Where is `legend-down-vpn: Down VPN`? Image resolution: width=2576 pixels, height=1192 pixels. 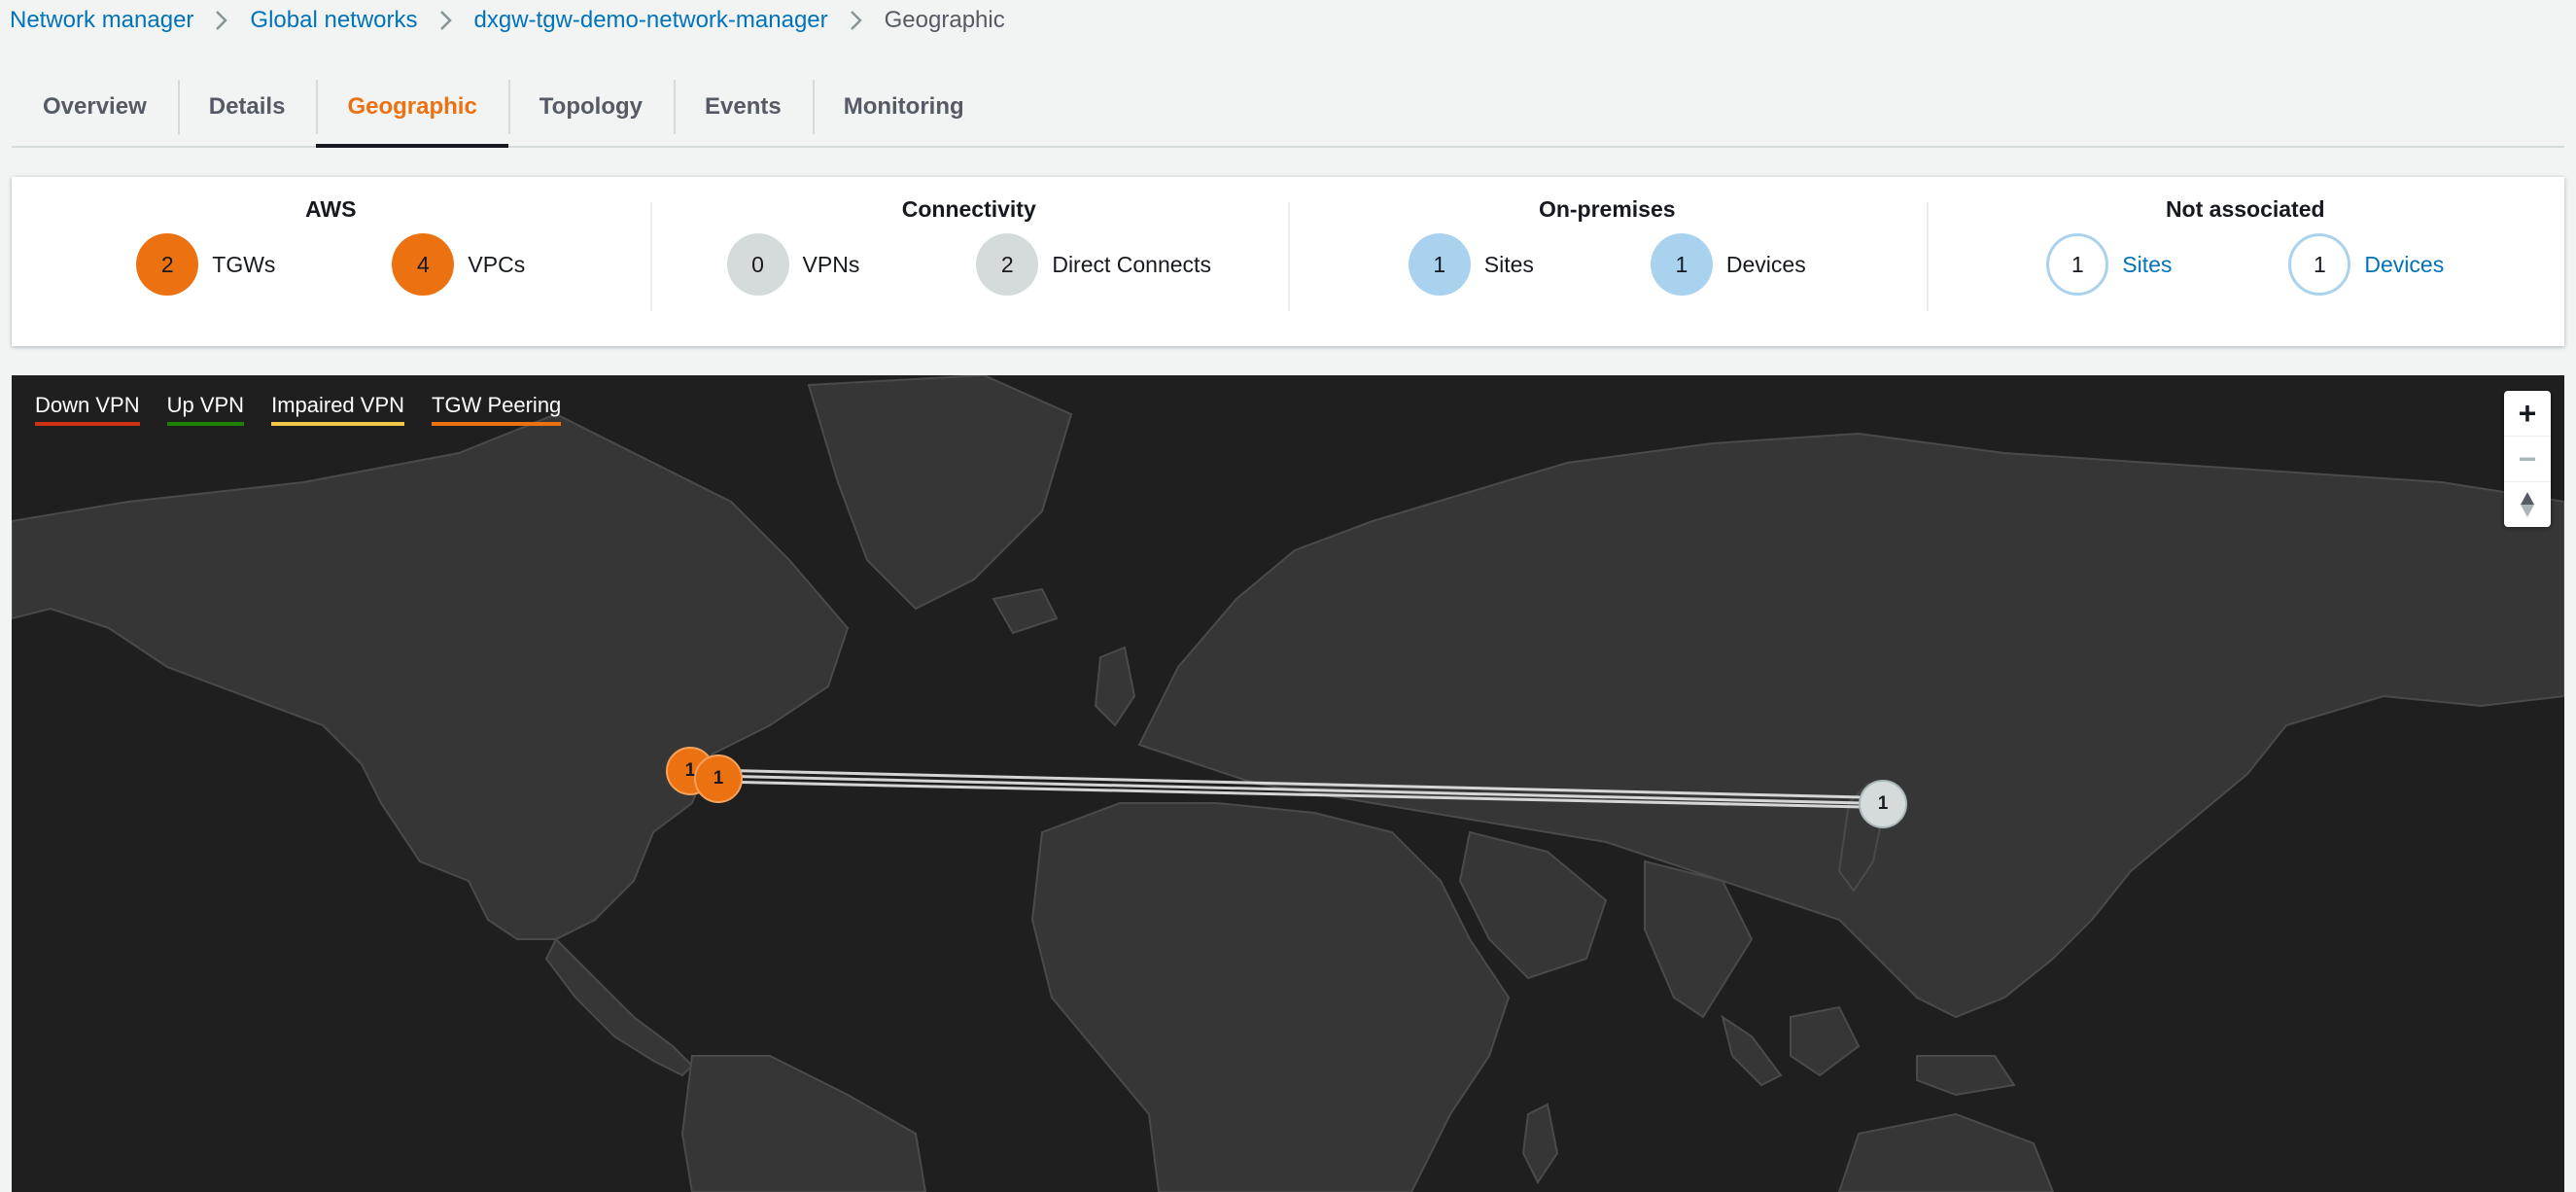 legend-down-vpn: Down VPN is located at coordinates (87, 409).